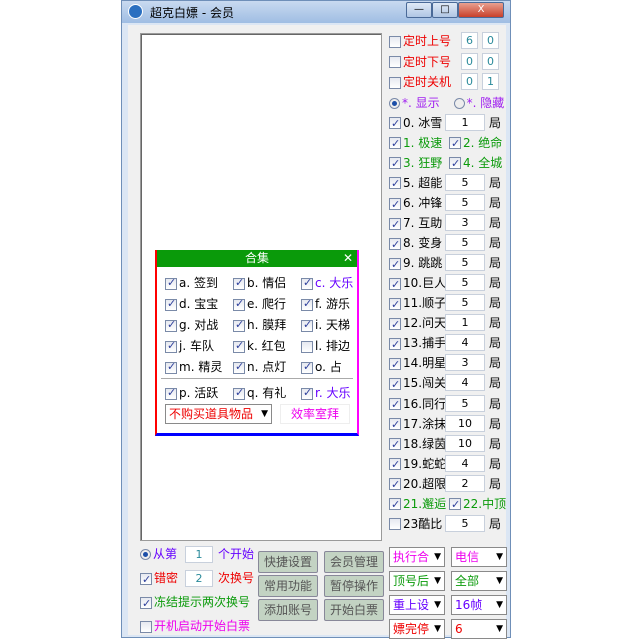  Describe the element at coordinates (417, 581) in the screenshot. I see `option-select: 顶号后 ▼` at that location.